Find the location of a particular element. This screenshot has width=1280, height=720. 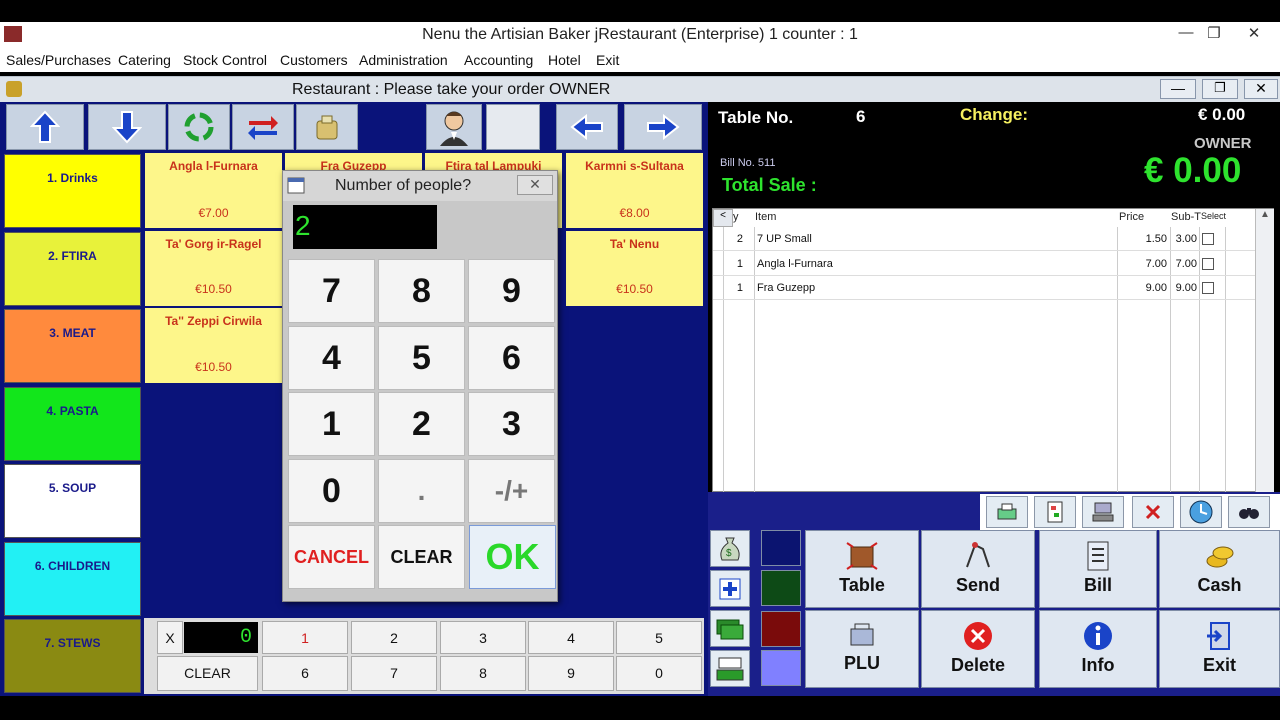

grid-tool-search-button is located at coordinates (1249, 512).